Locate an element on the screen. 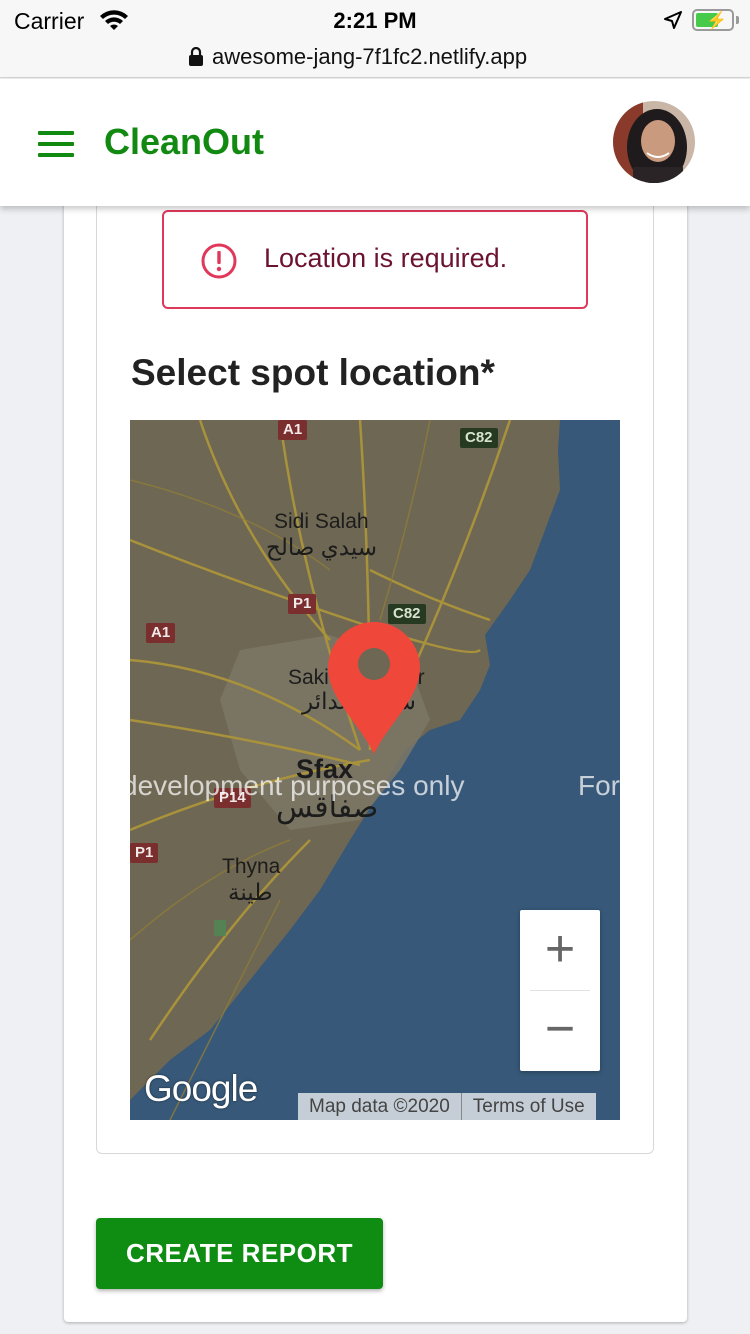  zoom-out-button: − is located at coordinates (560, 1031).